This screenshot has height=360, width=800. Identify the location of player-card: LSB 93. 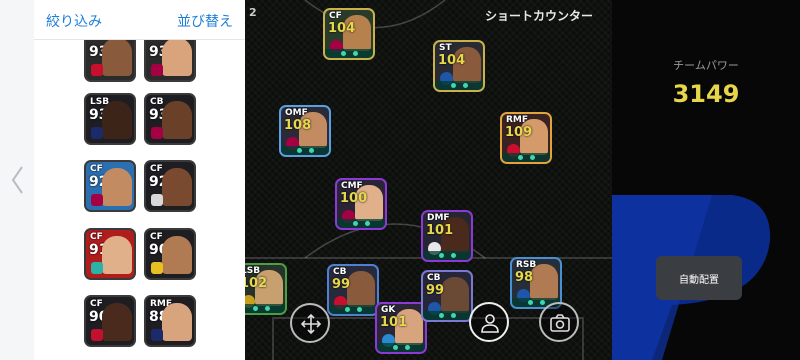
(110, 119).